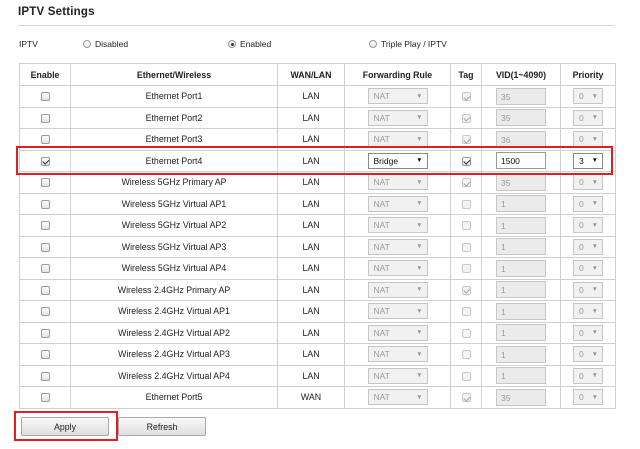 The height and width of the screenshot is (449, 640). I want to click on table-row: Ethernet Port3 LAN NAT ▼ 36 0 ▼, so click(317, 139).